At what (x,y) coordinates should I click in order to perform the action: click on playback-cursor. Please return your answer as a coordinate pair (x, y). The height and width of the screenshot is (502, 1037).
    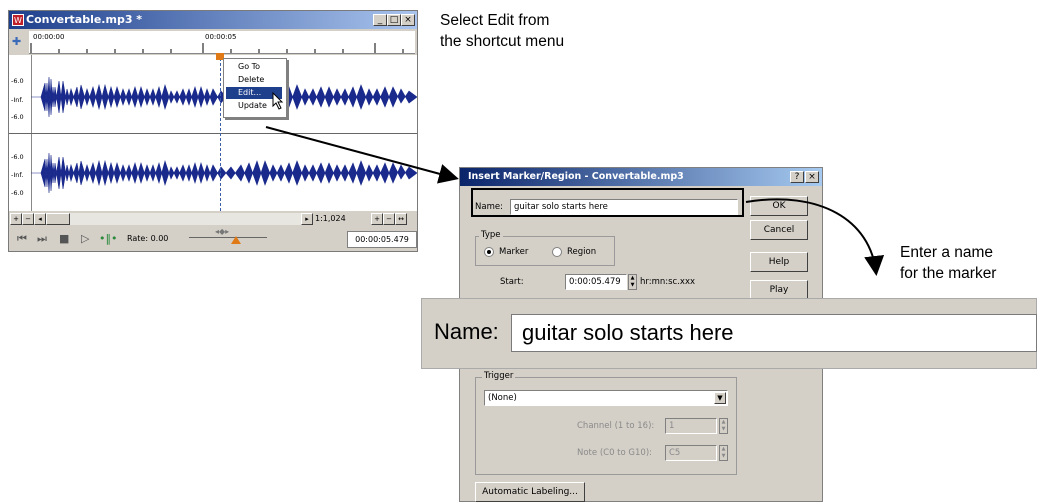
    Looking at the image, I should click on (220, 132).